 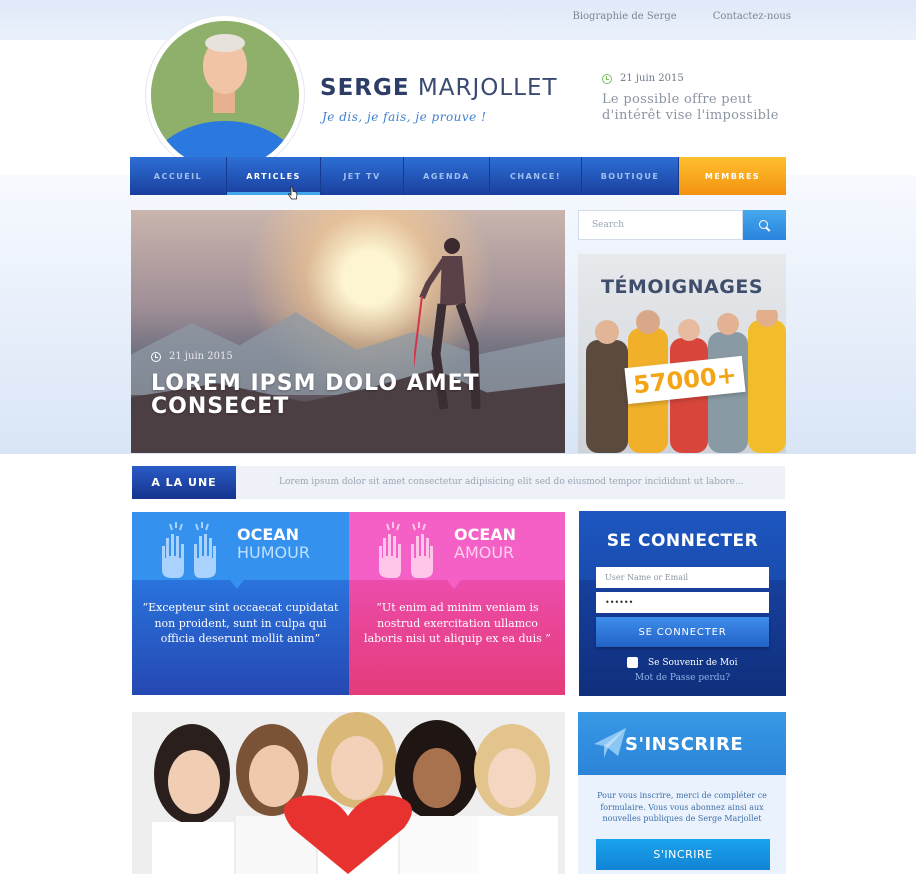 I want to click on site-name: SERGE MARJOLLET, so click(x=439, y=88).